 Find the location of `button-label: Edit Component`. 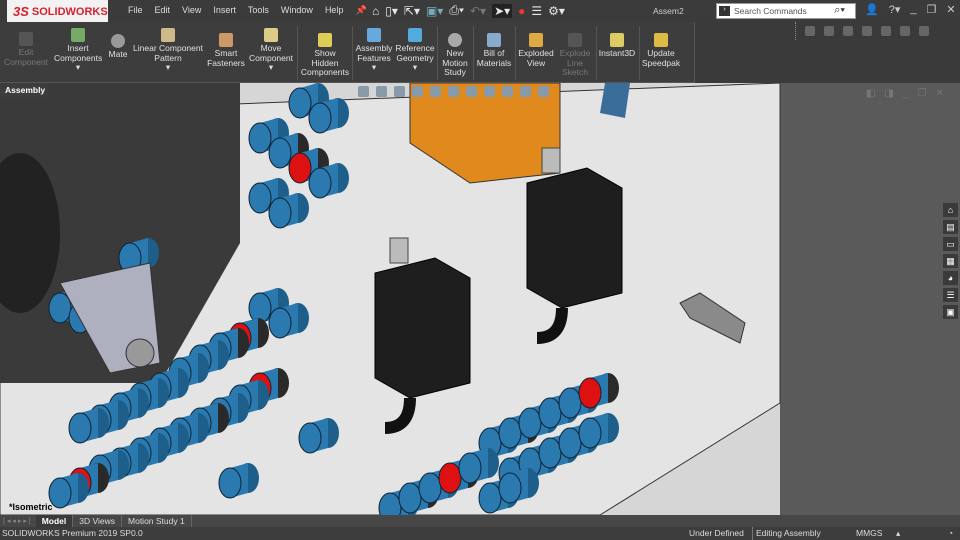

button-label: Edit Component is located at coordinates (26, 57).